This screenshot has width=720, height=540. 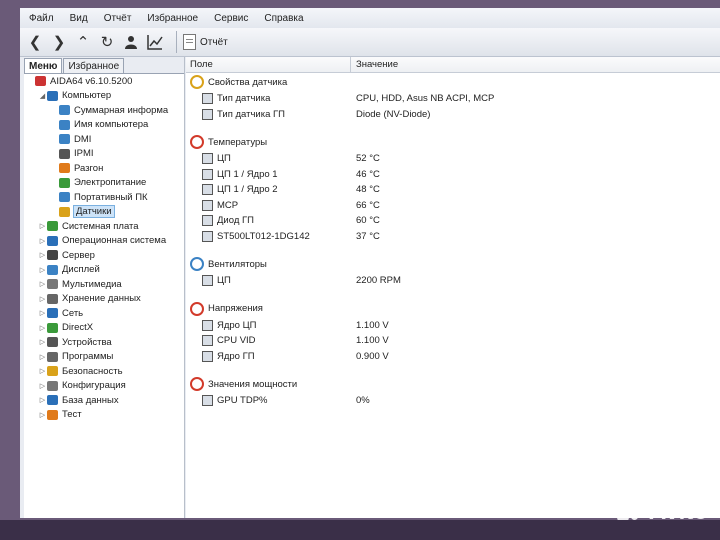 I want to click on tree-item: Датчики, so click(x=104, y=212).